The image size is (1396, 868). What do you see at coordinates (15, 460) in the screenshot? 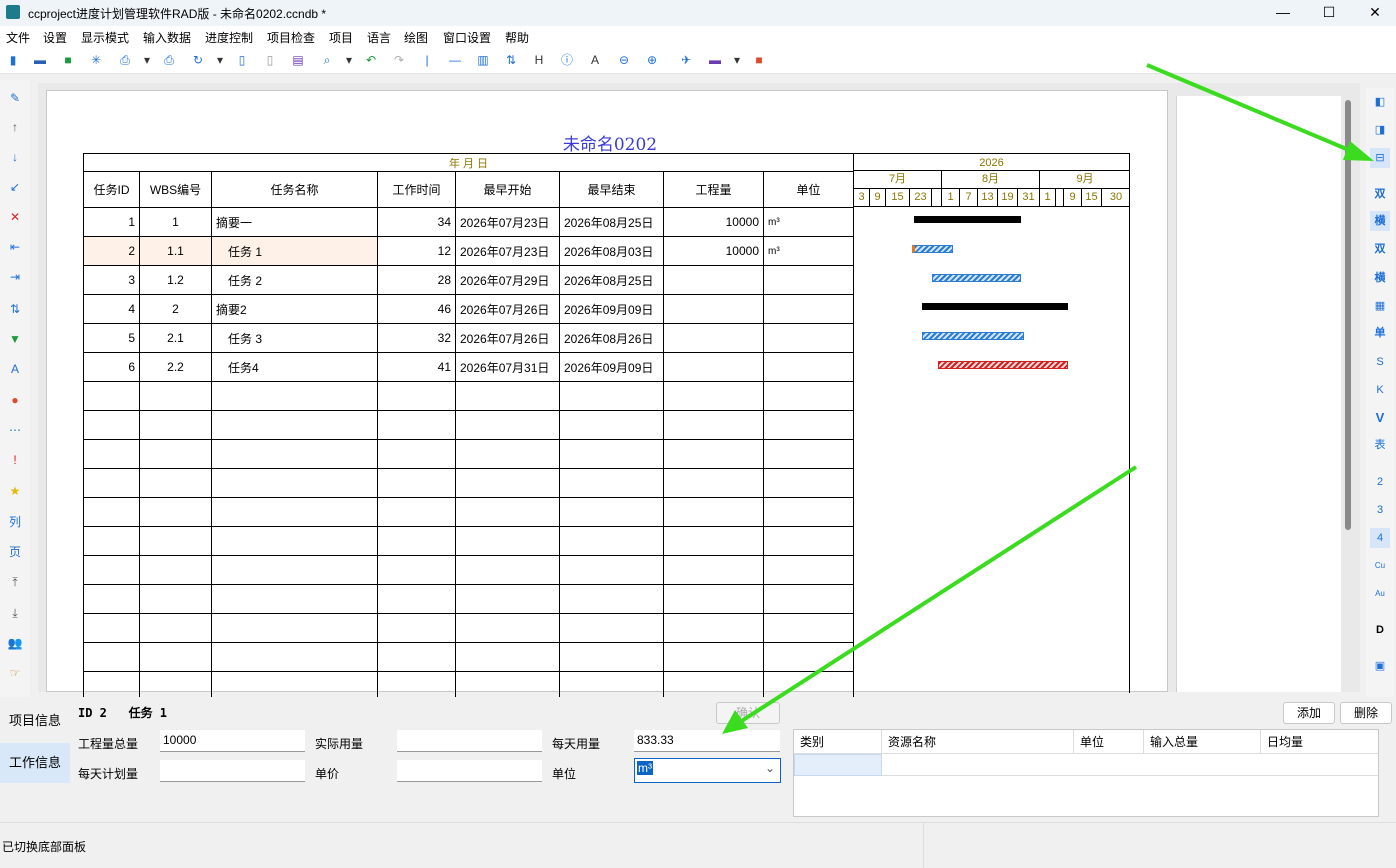
I see `warning-icon: !` at bounding box center [15, 460].